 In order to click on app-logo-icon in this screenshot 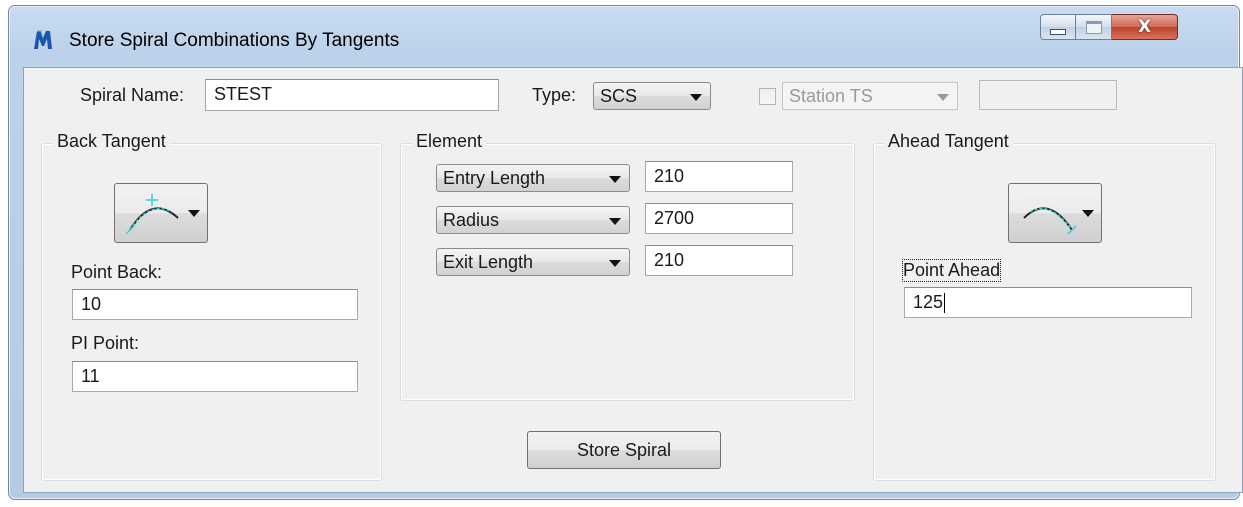, I will do `click(43, 39)`.